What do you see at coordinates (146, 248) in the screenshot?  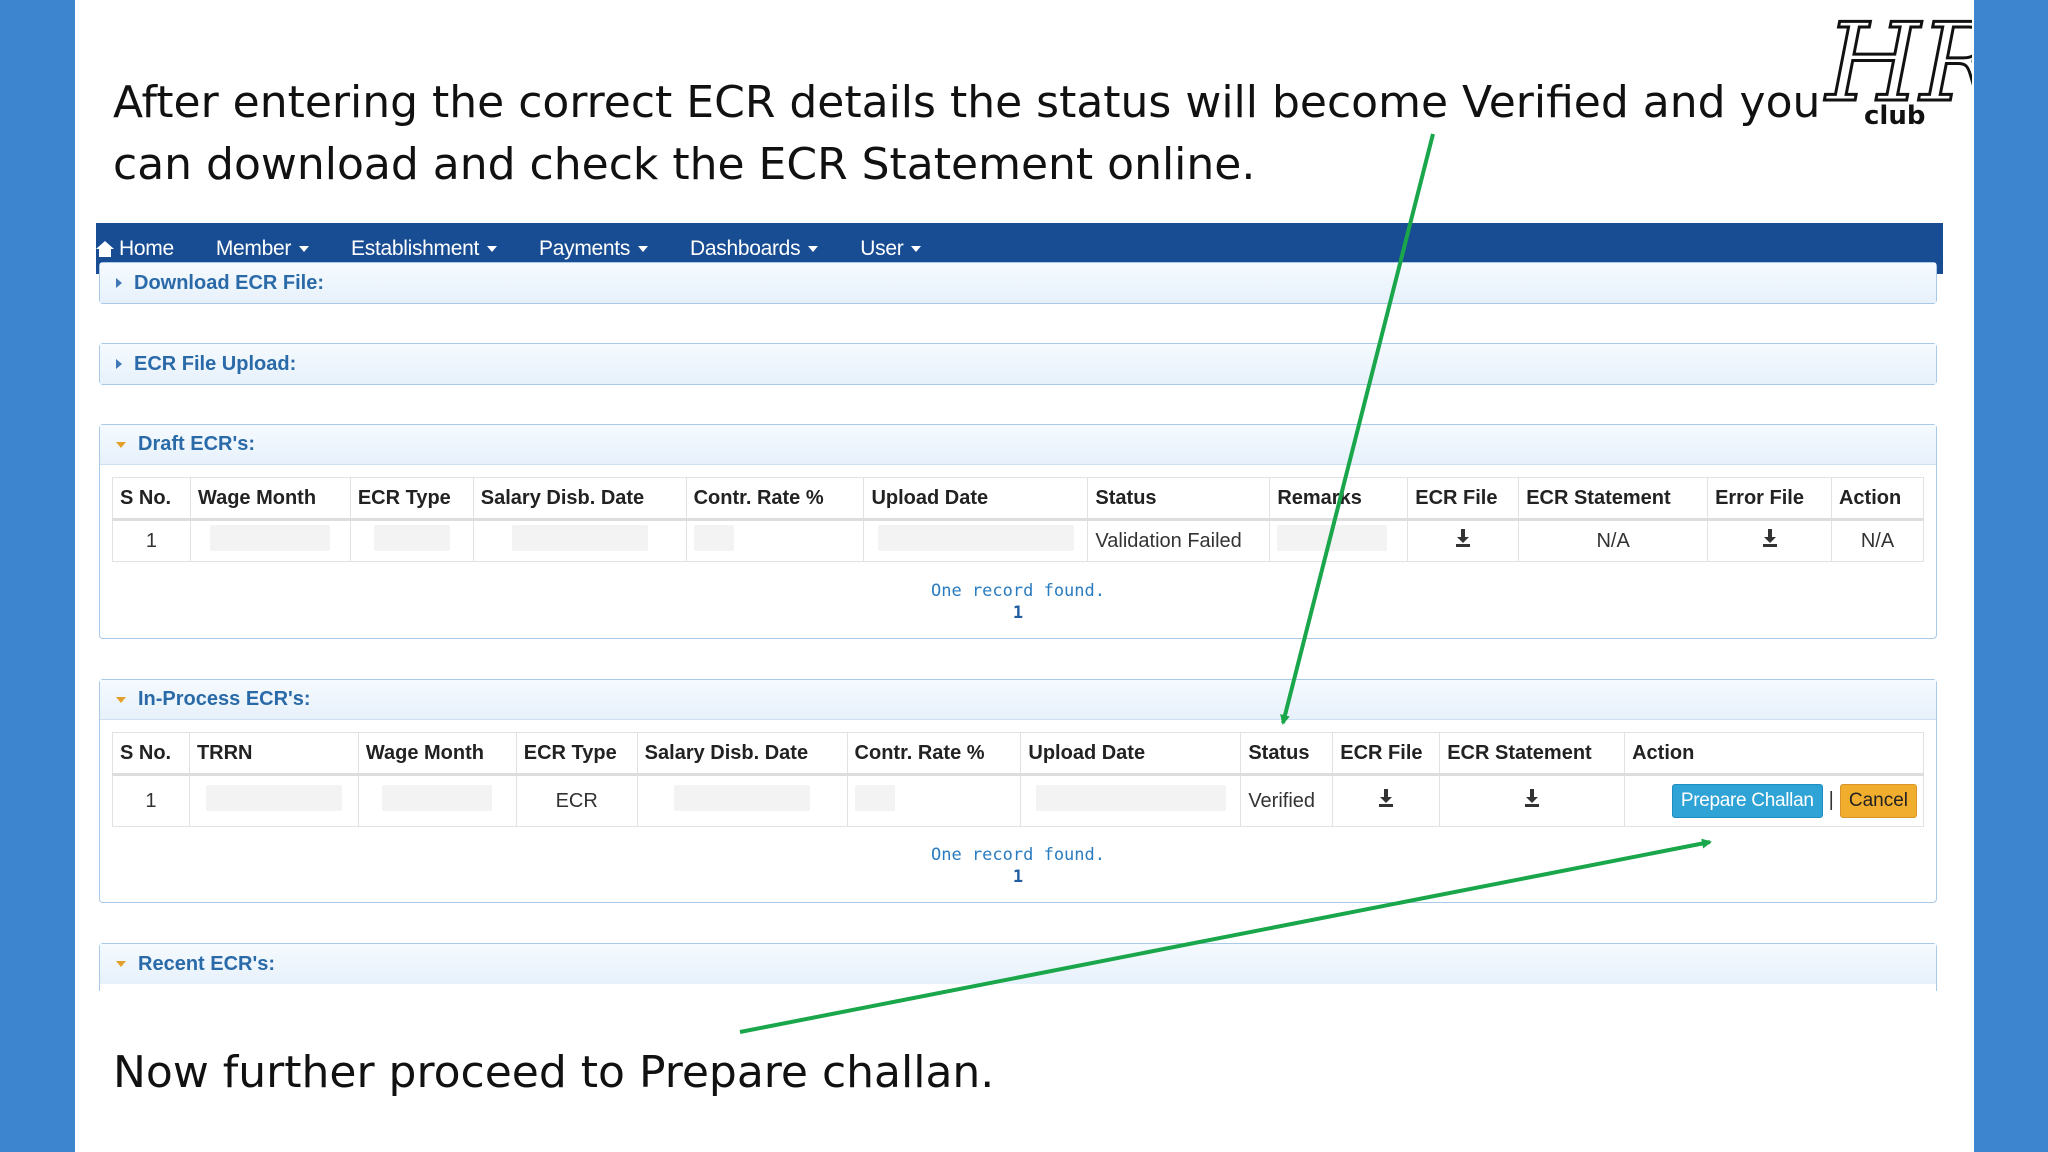 I see `nav-home-label: Home` at bounding box center [146, 248].